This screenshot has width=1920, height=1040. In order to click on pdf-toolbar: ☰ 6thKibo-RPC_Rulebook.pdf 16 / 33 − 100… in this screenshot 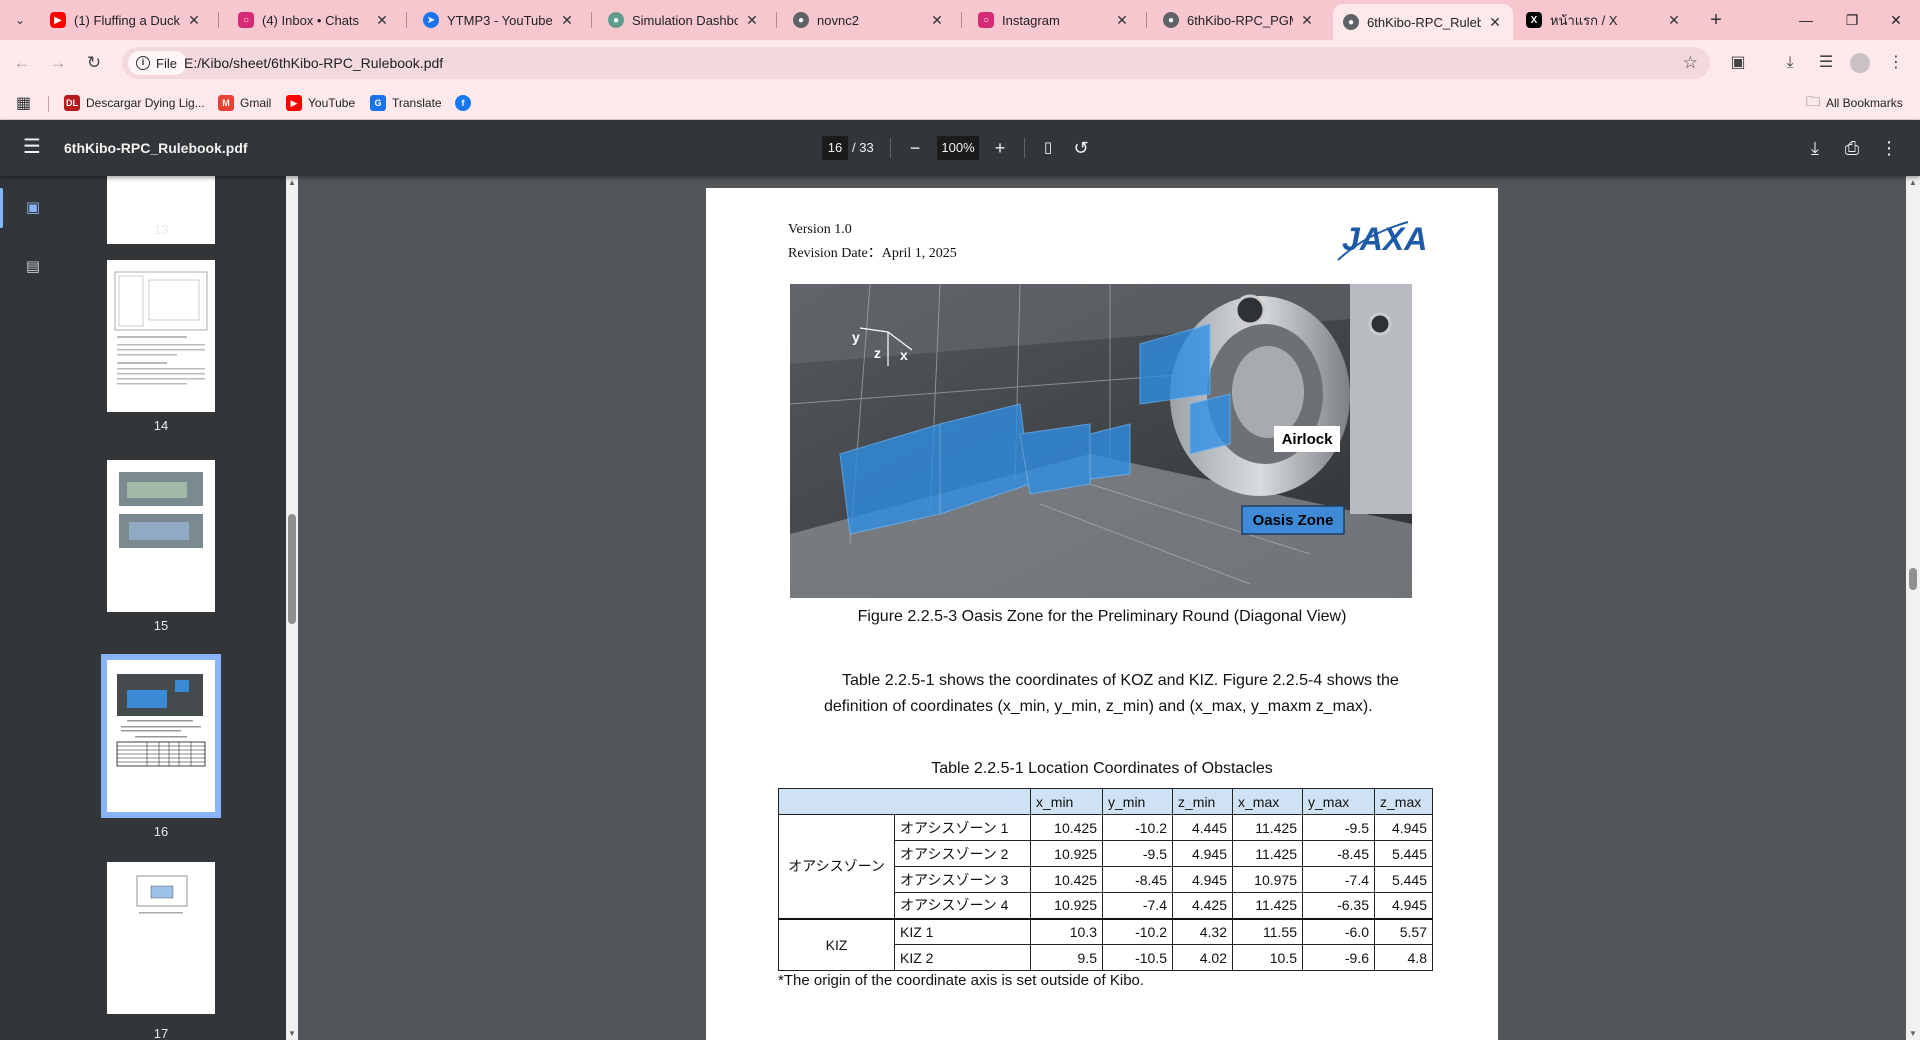, I will do `click(960, 148)`.